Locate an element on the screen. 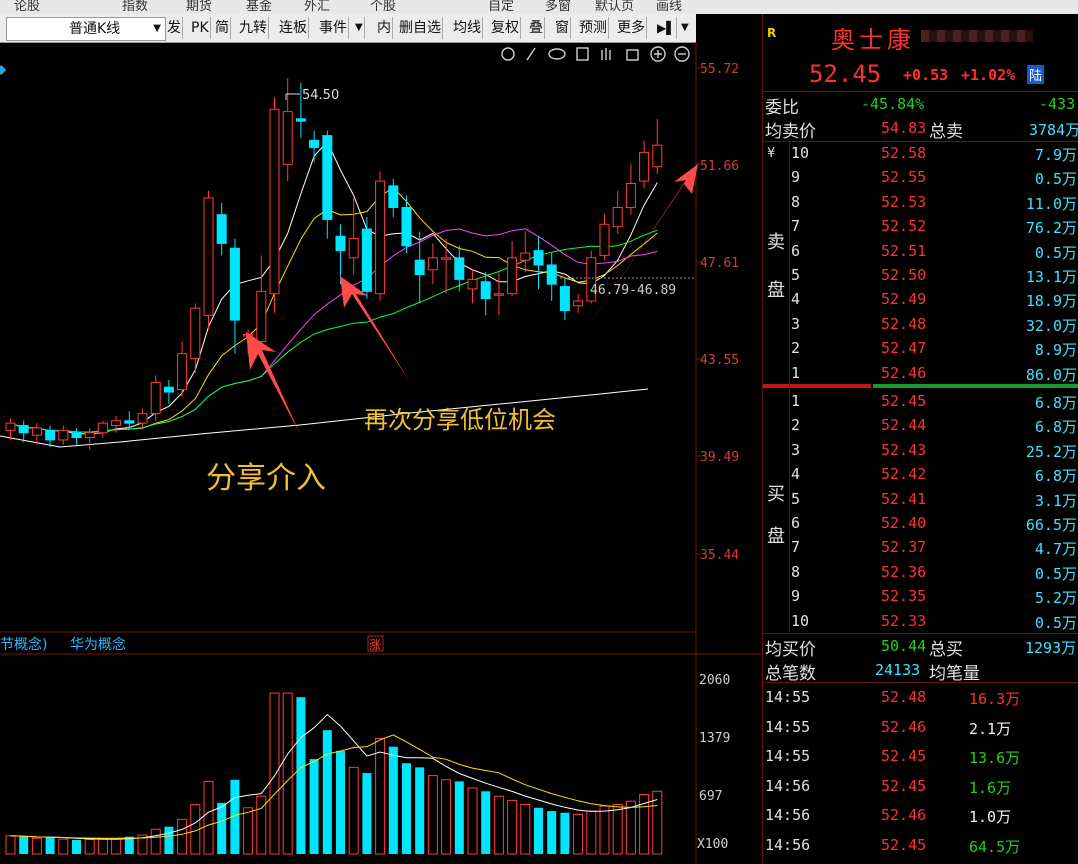 The width and height of the screenshot is (1078, 864). order-row: 3 52.43 25.2万 is located at coordinates (920, 452).